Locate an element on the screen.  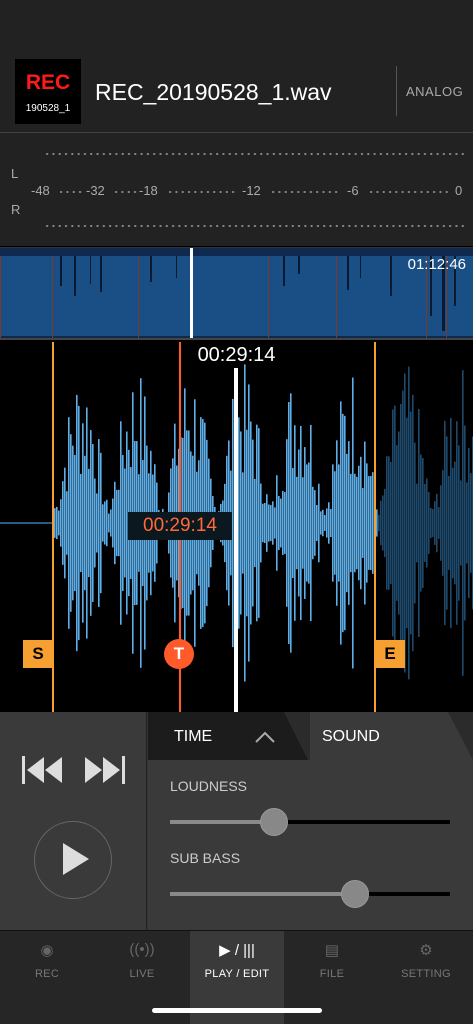
record-icon: ◉ is located at coordinates (47, 950).